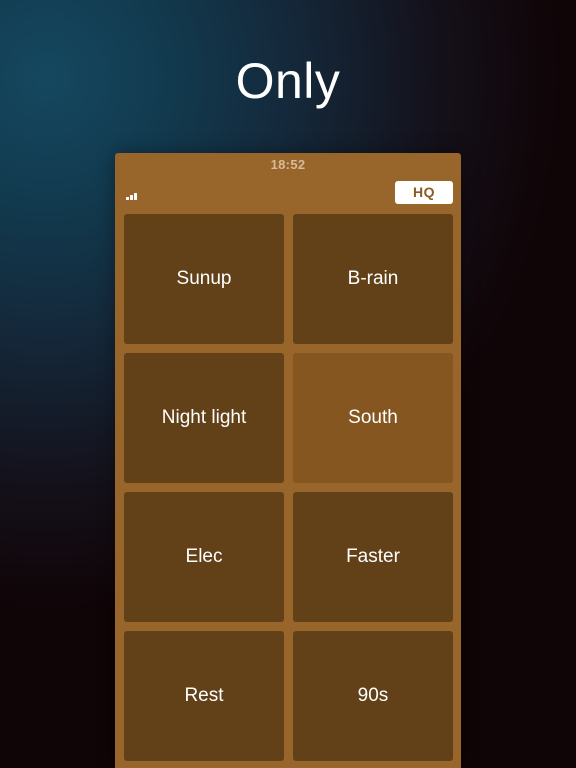 This screenshot has height=768, width=576. What do you see at coordinates (373, 418) in the screenshot?
I see `sound-tile-south: South` at bounding box center [373, 418].